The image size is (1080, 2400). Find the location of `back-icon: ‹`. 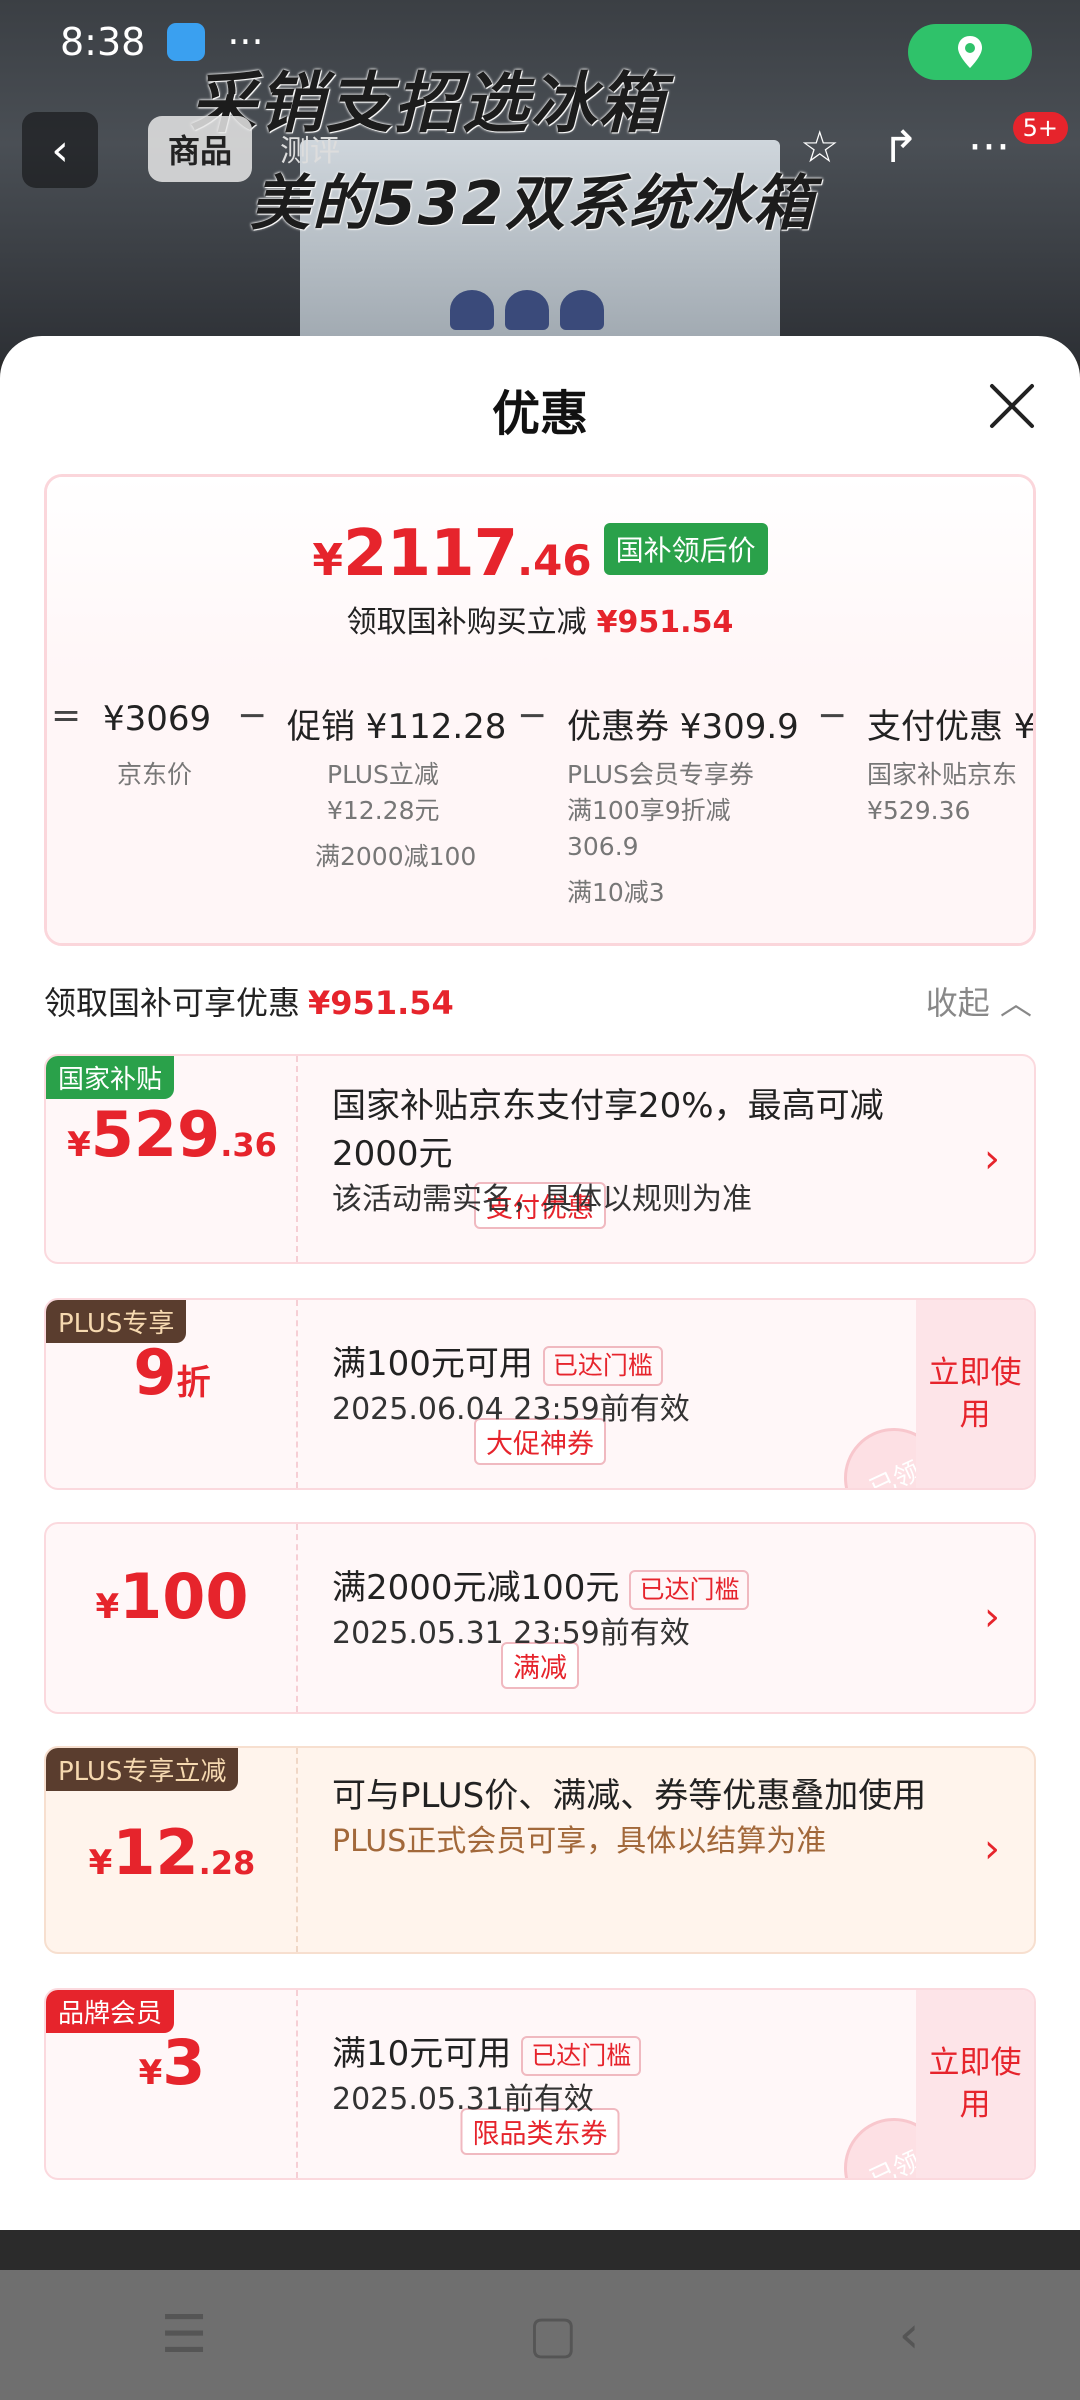

back-icon: ‹ is located at coordinates (909, 2335).